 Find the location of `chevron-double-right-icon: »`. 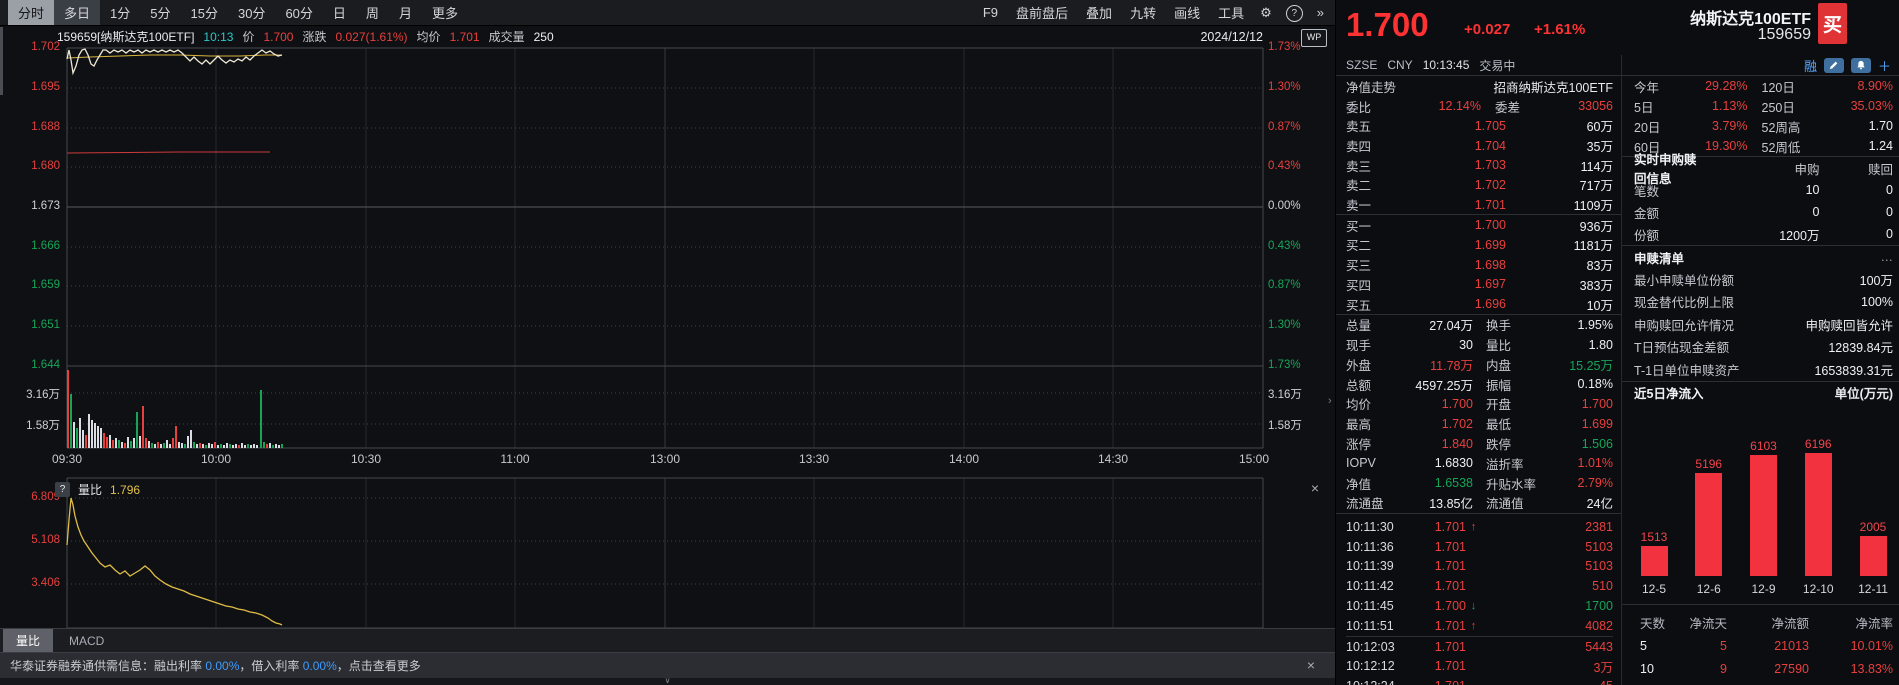

chevron-double-right-icon: » is located at coordinates (1320, 12).